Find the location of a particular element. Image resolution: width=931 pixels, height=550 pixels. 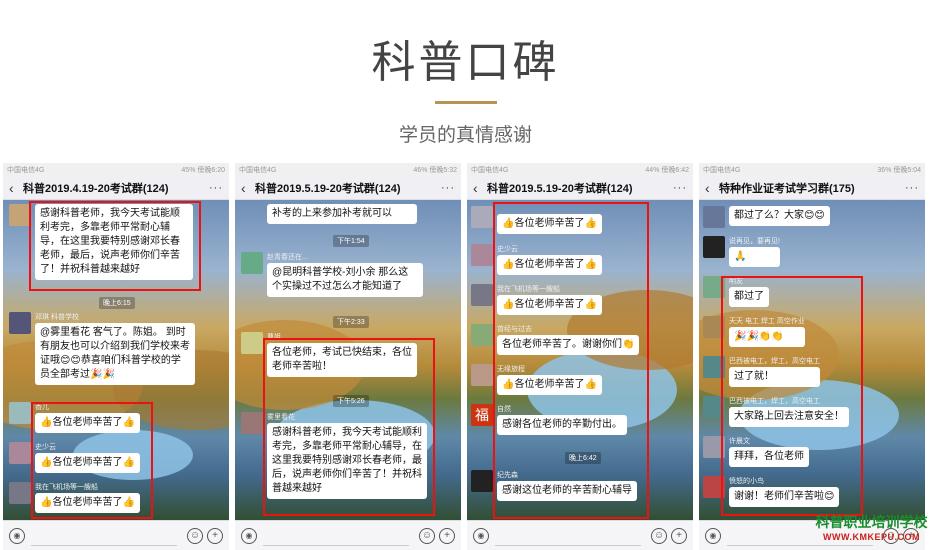

status-bar: 中国电信4G 36% 傍晚5:04 is located at coordinates (812, 169).